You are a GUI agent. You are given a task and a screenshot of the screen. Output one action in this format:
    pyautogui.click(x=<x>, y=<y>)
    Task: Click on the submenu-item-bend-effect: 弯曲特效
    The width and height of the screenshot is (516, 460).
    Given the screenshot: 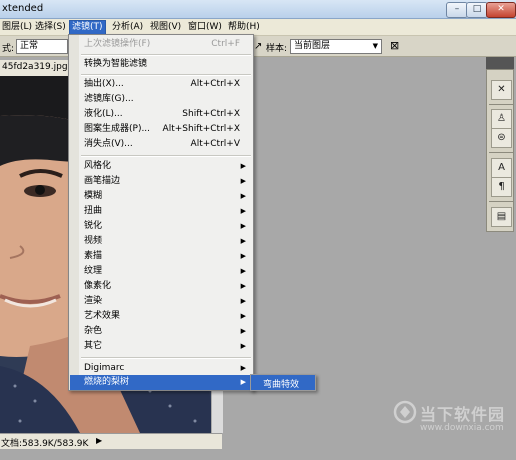 What is the action you would take?
    pyautogui.click(x=283, y=382)
    